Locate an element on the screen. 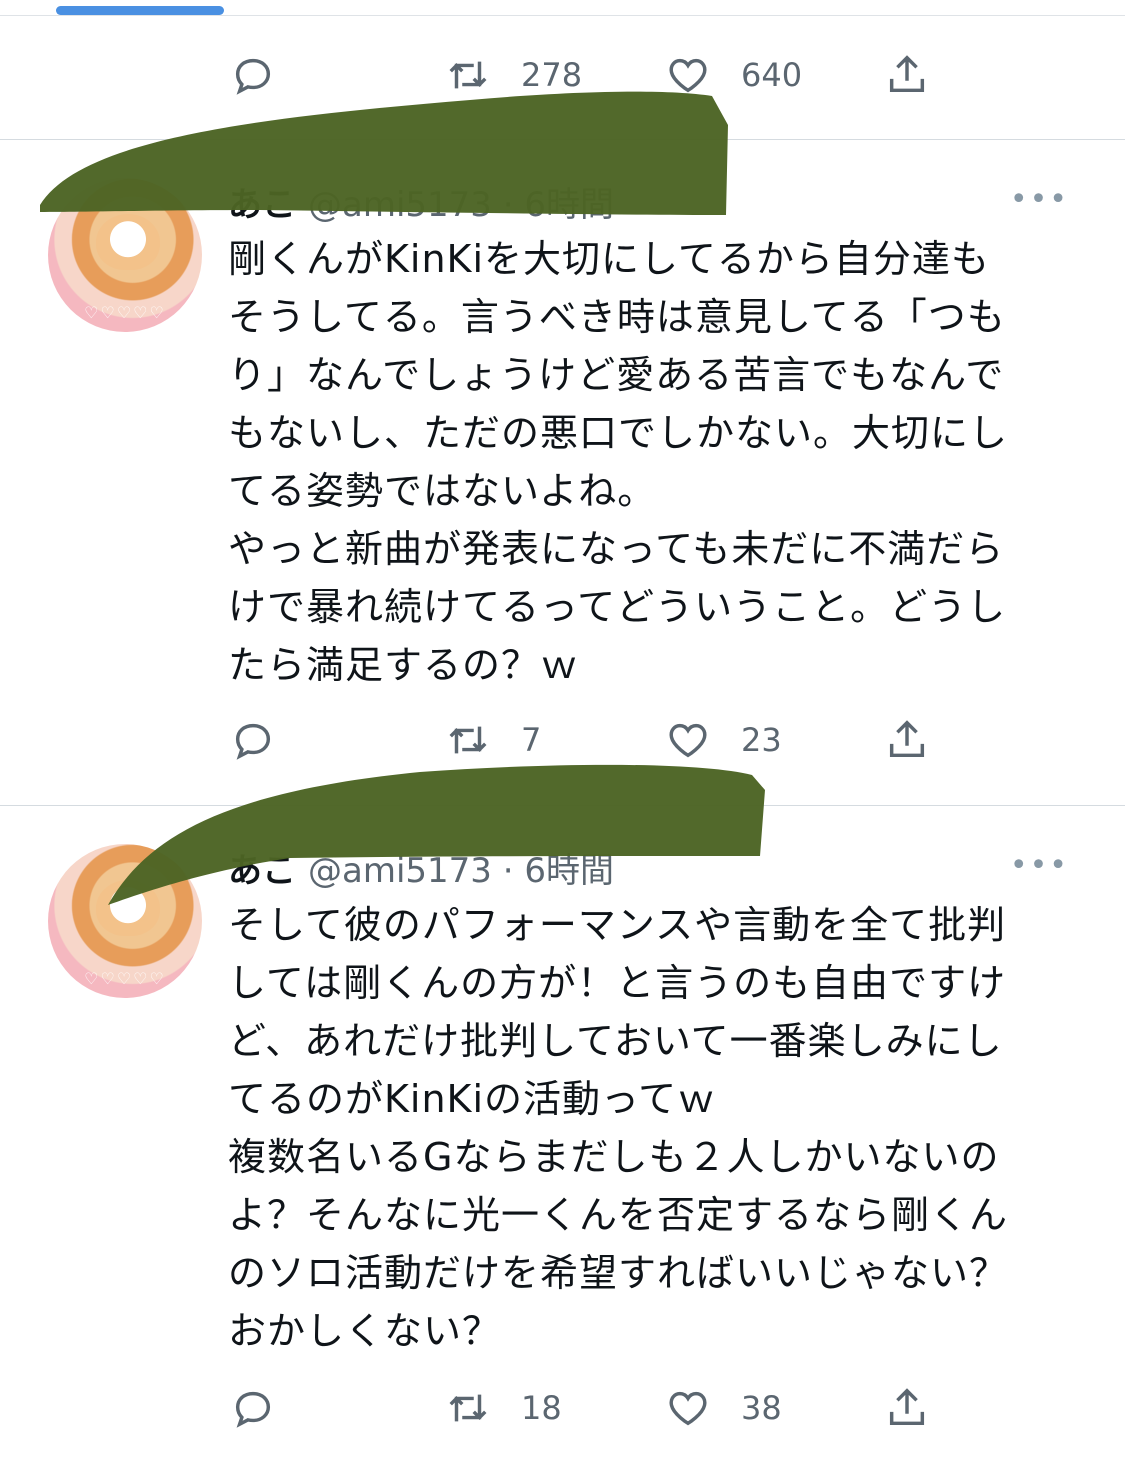 This screenshot has width=1125, height=1483. retweet-button: 18 is located at coordinates (503, 1408).